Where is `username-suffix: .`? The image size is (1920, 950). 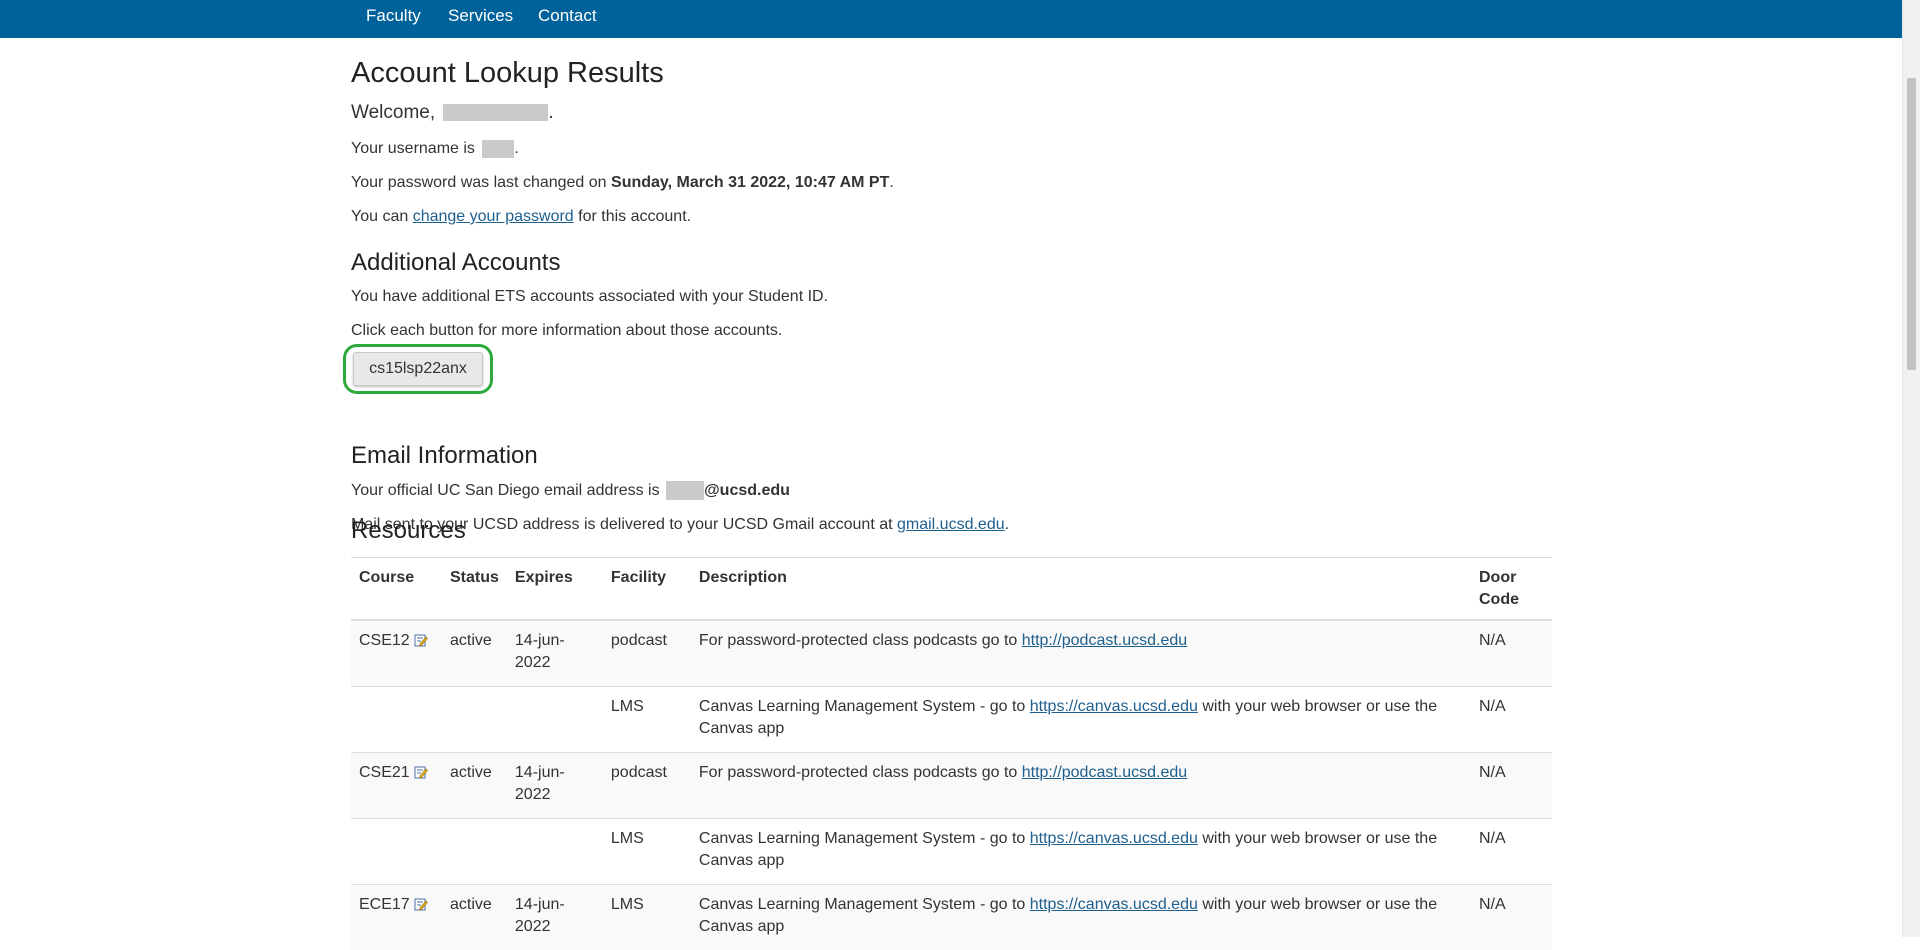 username-suffix: . is located at coordinates (516, 148).